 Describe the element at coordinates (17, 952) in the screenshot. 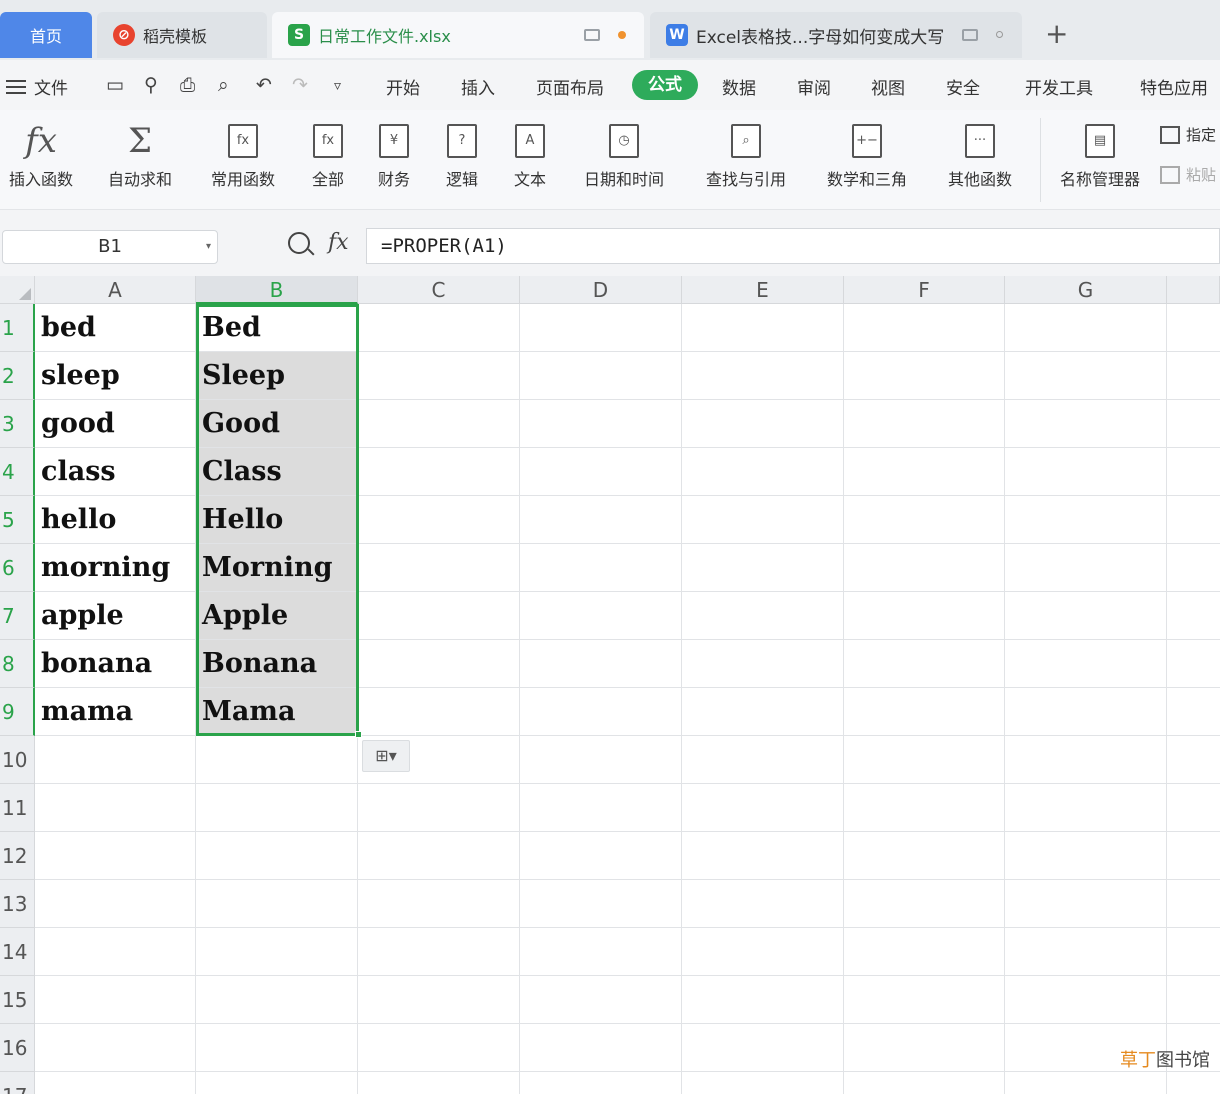

I see `row-header-14: 14` at that location.